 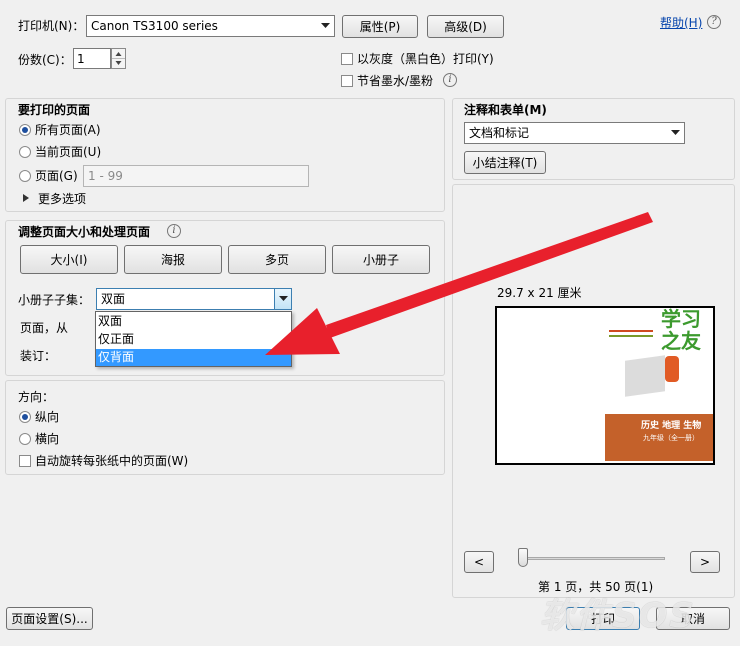 What do you see at coordinates (505, 110) in the screenshot?
I see `comments-title: 注释和表单(M)` at bounding box center [505, 110].